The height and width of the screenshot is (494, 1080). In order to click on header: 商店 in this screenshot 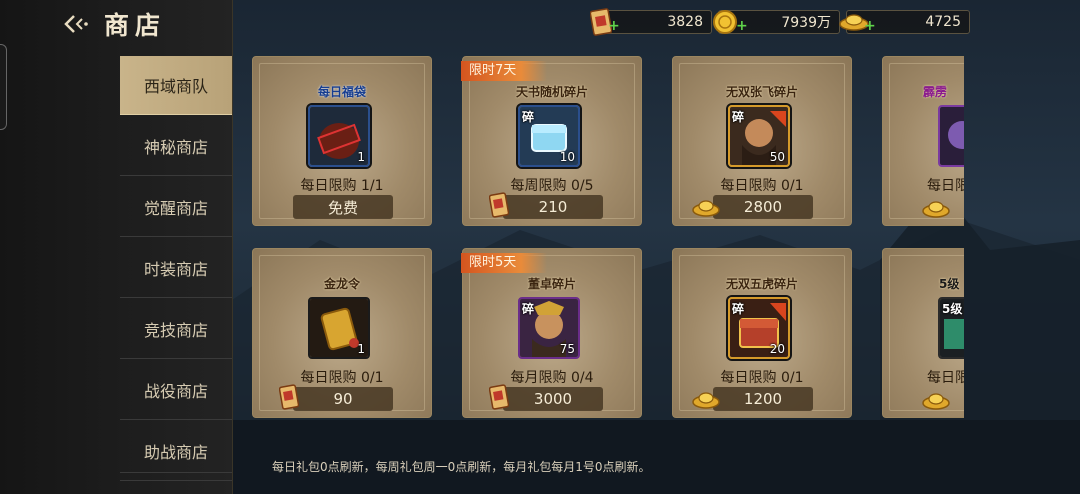, I will do `click(114, 24)`.